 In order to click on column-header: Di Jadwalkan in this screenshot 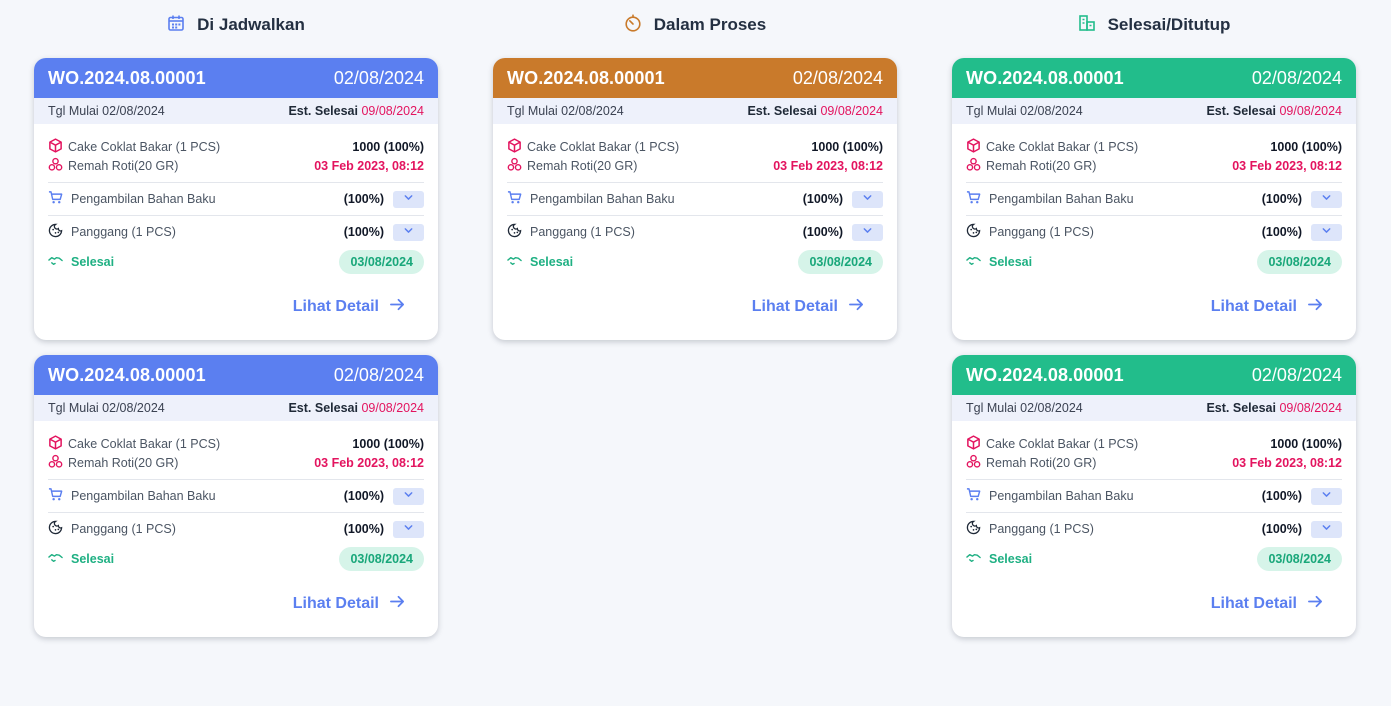, I will do `click(236, 25)`.